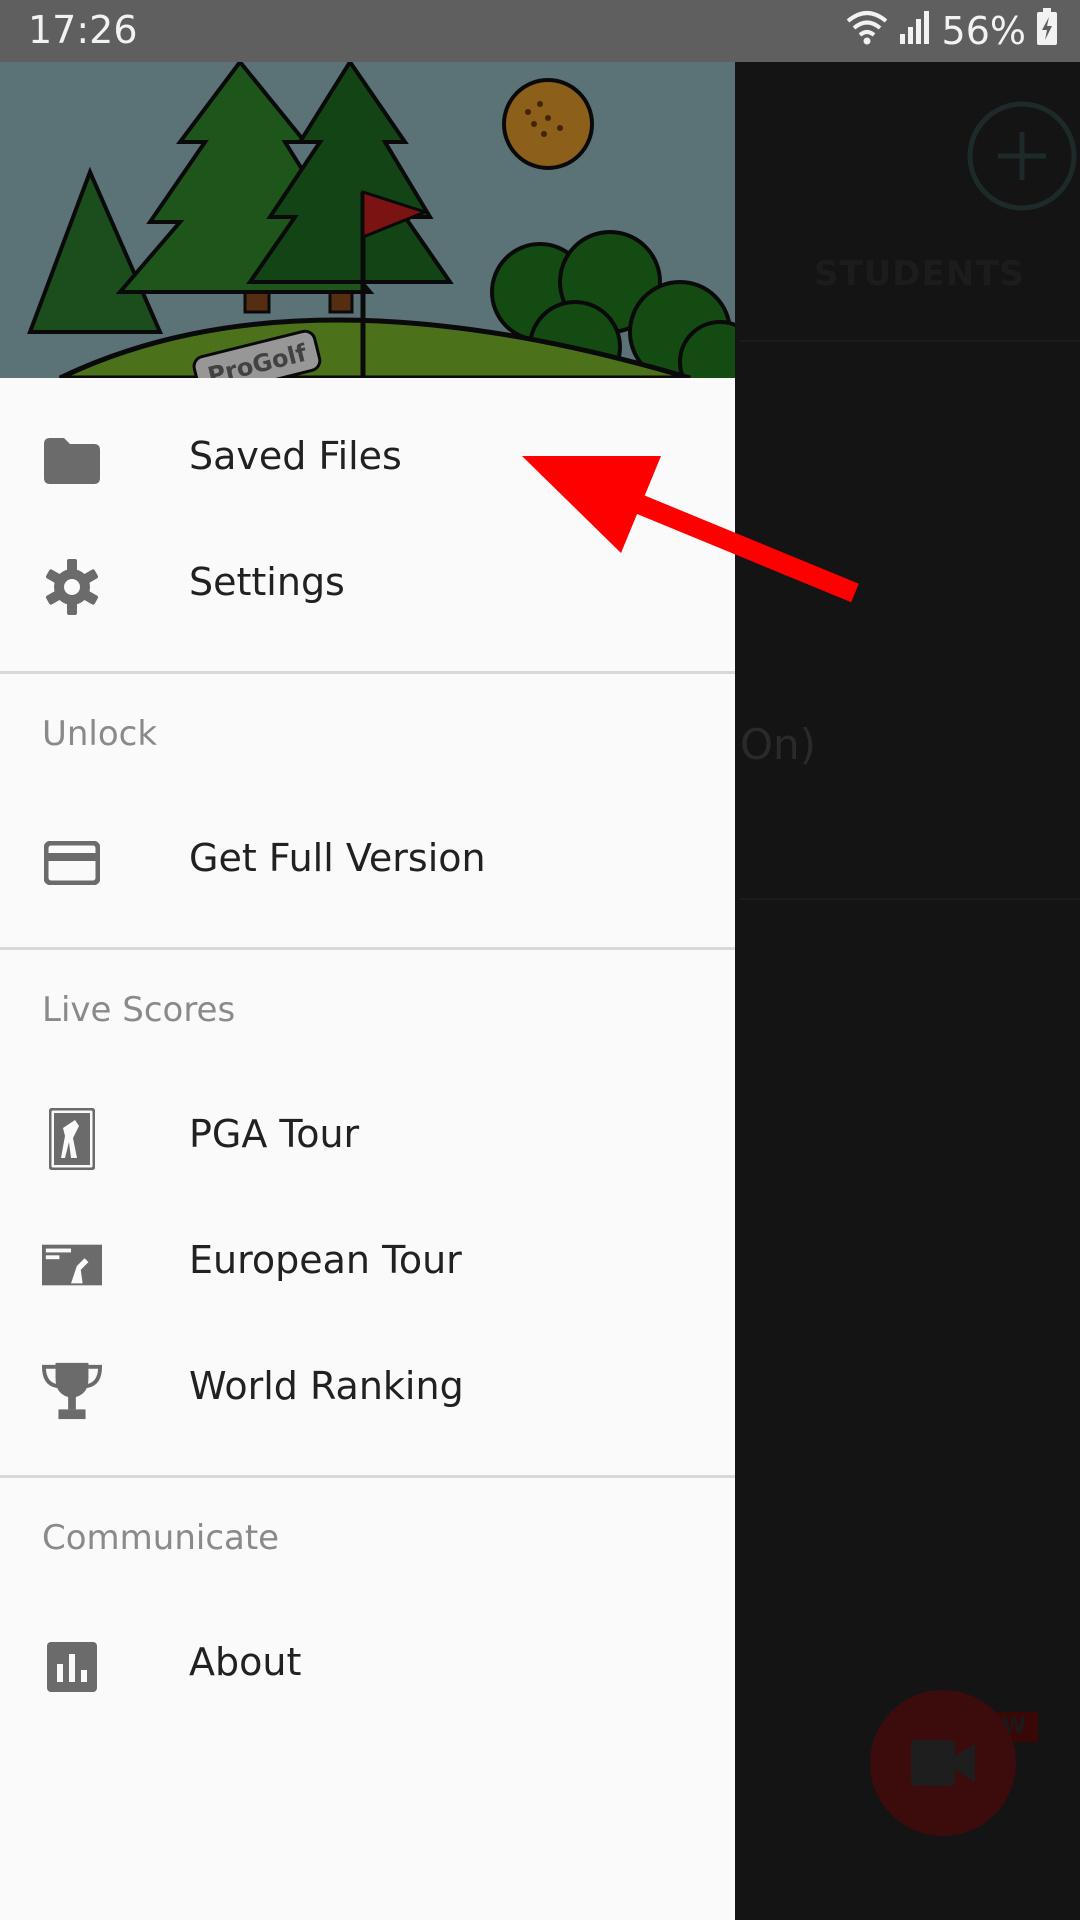 This screenshot has height=1920, width=1080. What do you see at coordinates (983, 31) in the screenshot?
I see `battery-text: 56%` at bounding box center [983, 31].